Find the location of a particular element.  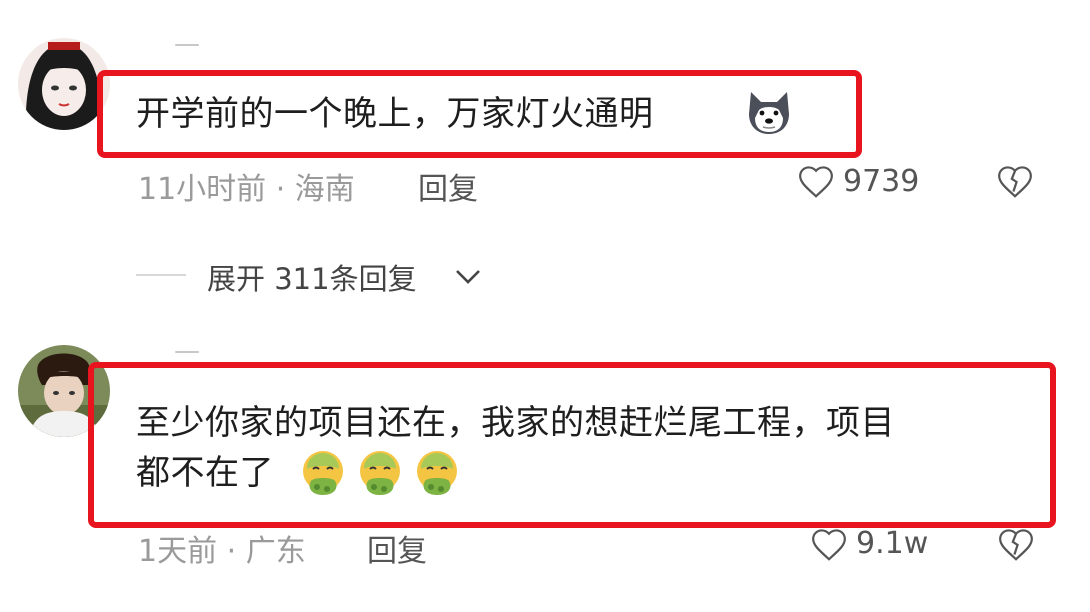

comment-text-content: 开学前的一个晚上，万家灯火通明 is located at coordinates (395, 114).